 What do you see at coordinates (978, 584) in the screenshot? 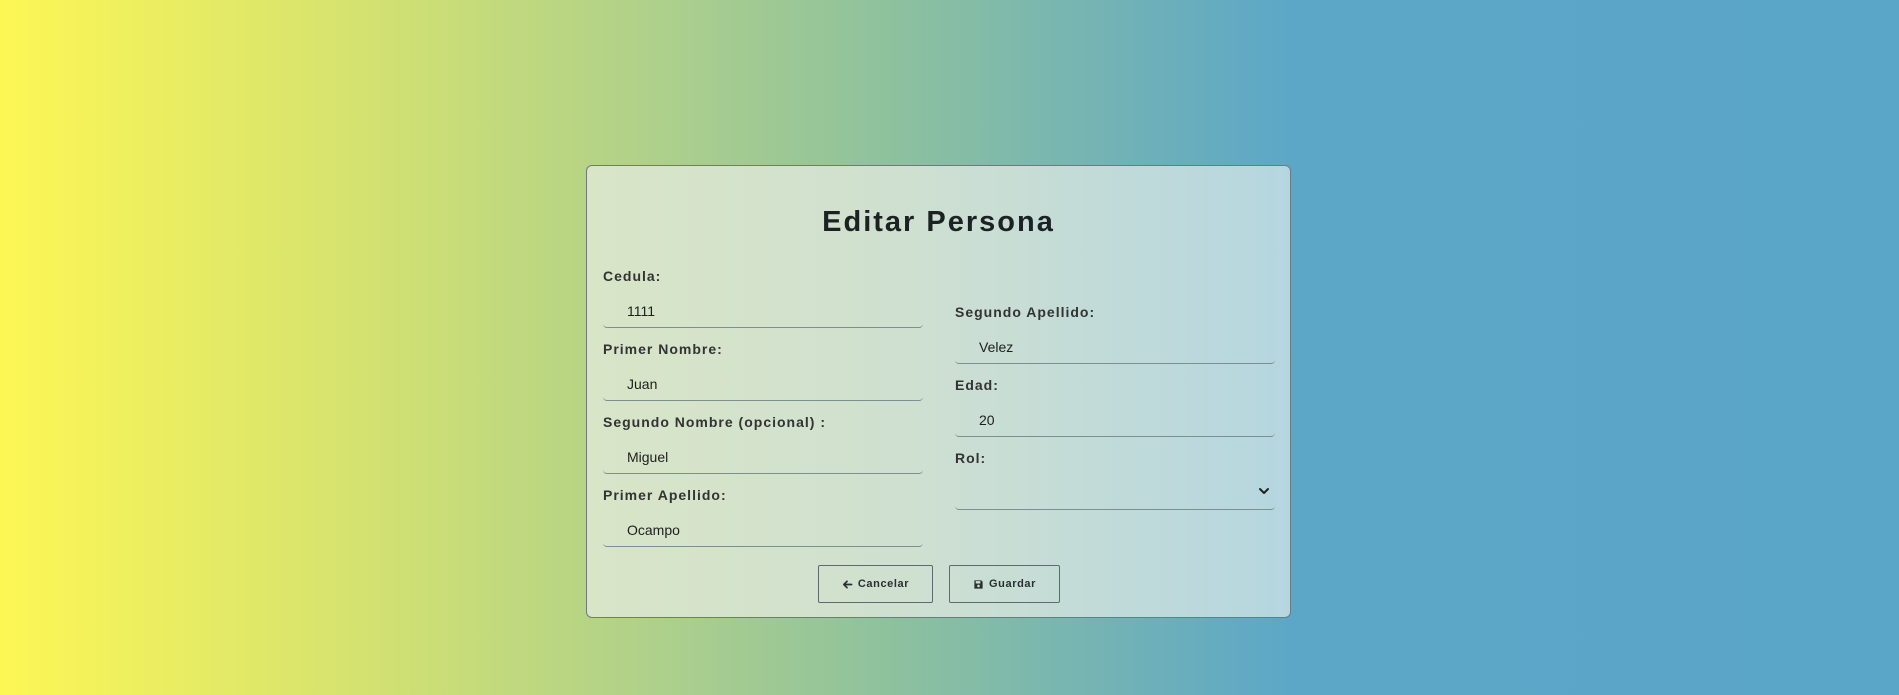
I see `floppy-disk-icon` at bounding box center [978, 584].